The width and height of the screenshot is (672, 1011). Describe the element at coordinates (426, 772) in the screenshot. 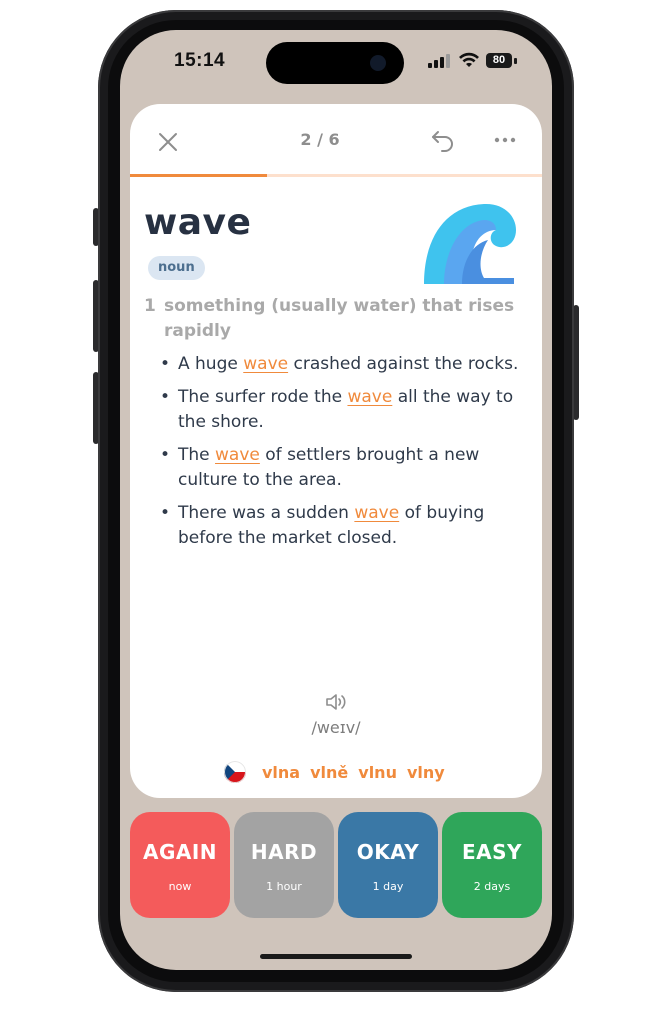

I see `translation-item: vlny` at that location.